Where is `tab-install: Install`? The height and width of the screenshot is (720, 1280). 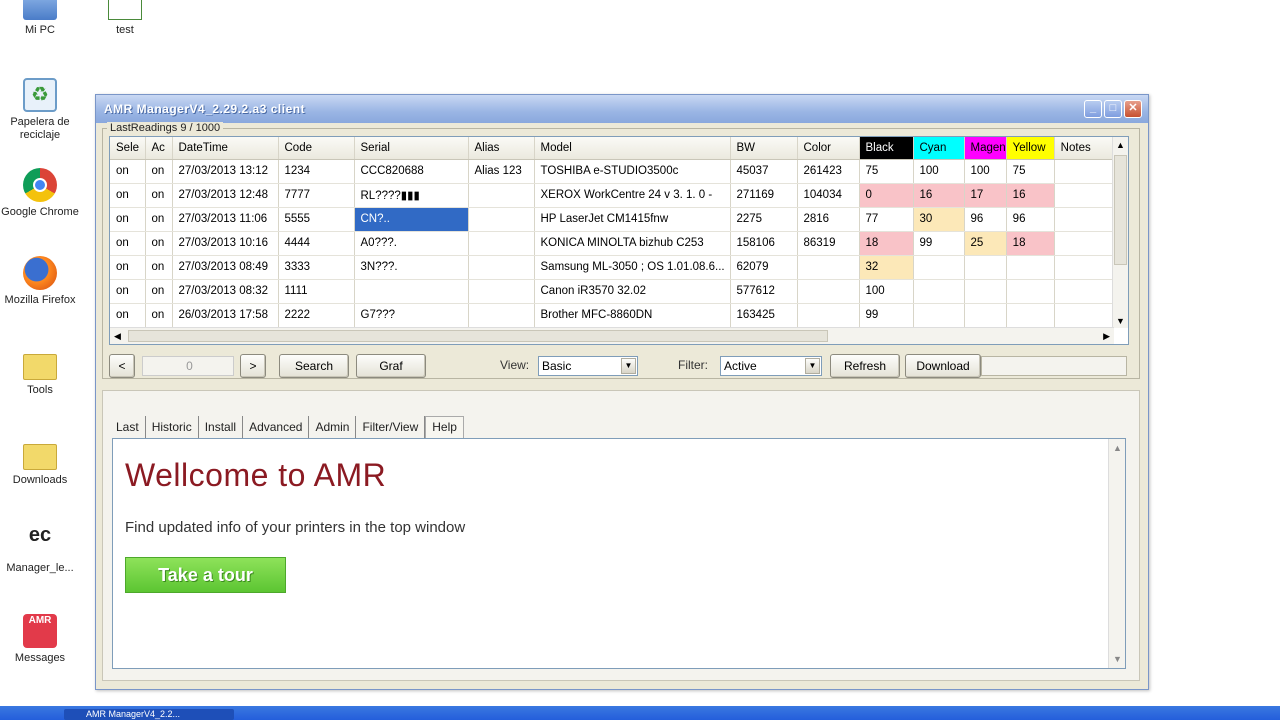
tab-install: Install is located at coordinates (221, 427).